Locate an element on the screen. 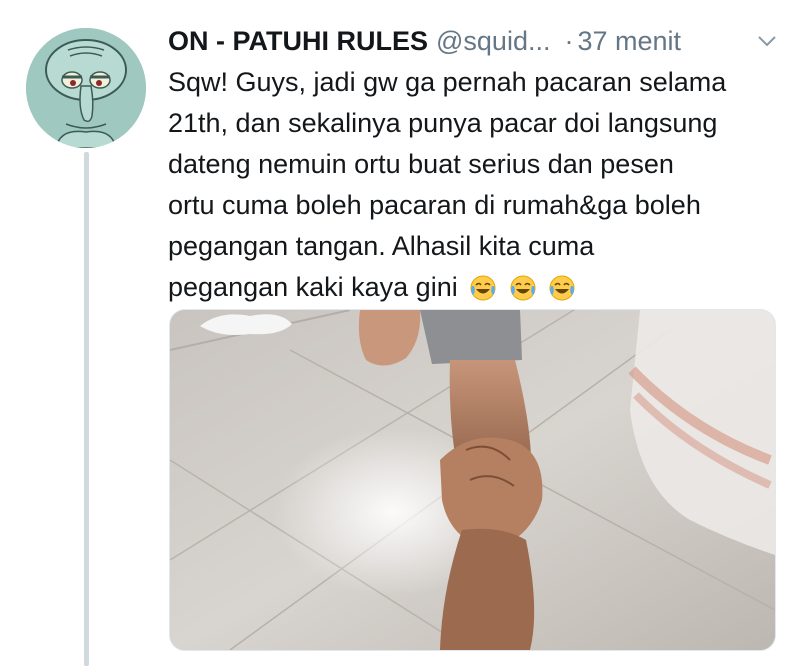 The width and height of the screenshot is (800, 666). timestamp: 37 menit is located at coordinates (629, 41).